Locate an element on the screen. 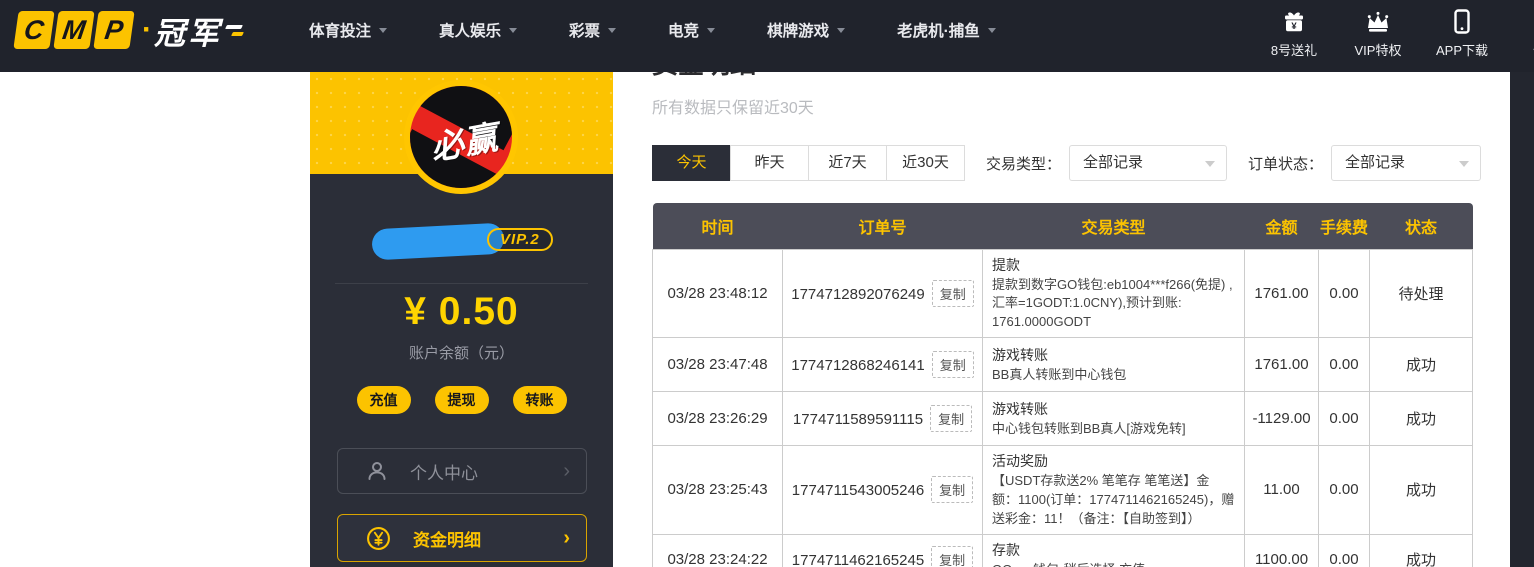 The width and height of the screenshot is (1534, 567). type-desc: BB真人转账到中心钱包 is located at coordinates (1059, 374).